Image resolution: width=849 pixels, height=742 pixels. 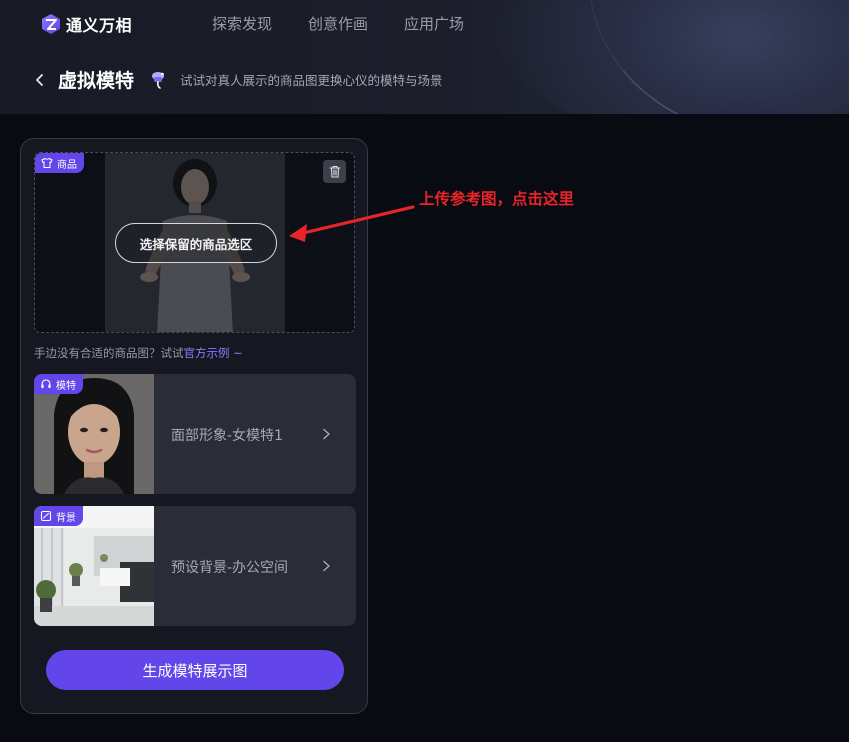 I want to click on page-subtitle: 试试对真人展示的商品图更换心仪的模特与场景, so click(x=311, y=80).